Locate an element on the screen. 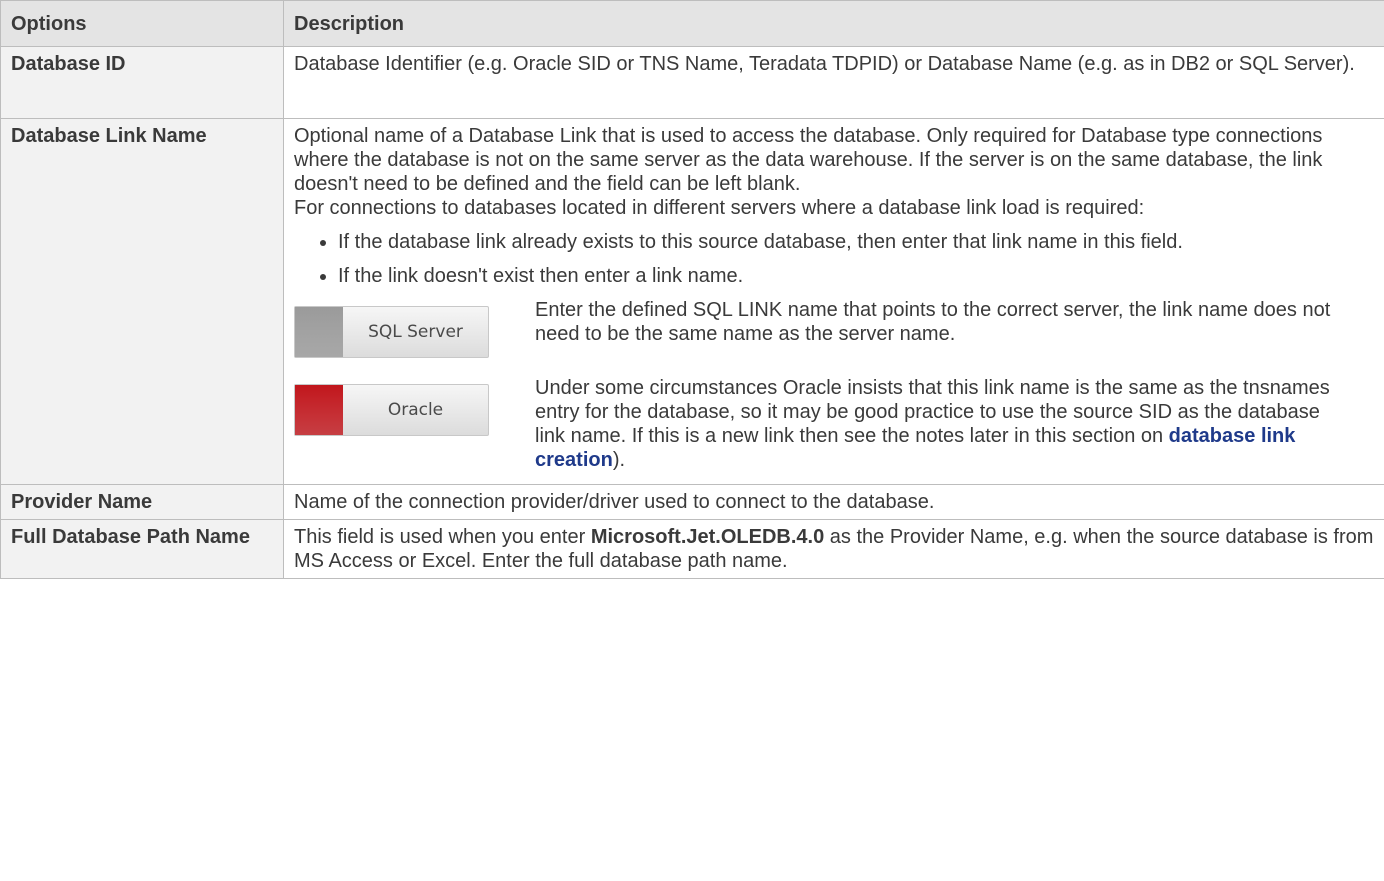  option-cell: Database Link Name is located at coordinates (142, 301).